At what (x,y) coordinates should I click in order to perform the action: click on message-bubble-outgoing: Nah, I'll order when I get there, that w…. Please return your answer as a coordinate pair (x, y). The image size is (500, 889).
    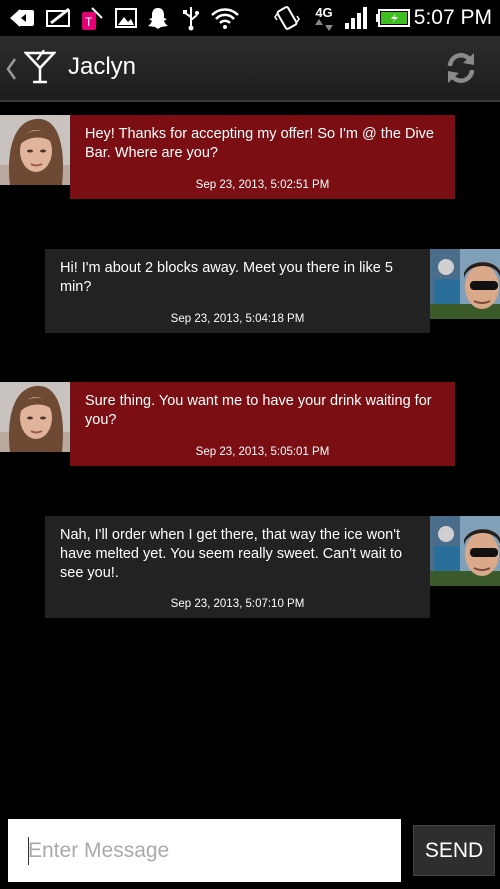
    Looking at the image, I should click on (237, 567).